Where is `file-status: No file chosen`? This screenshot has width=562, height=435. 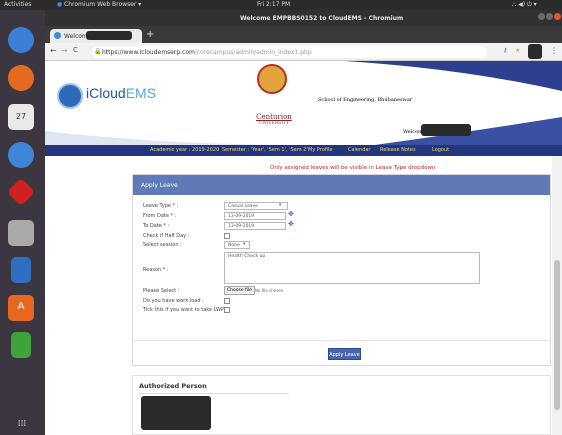
file-status: No file chosen is located at coordinates (269, 290).